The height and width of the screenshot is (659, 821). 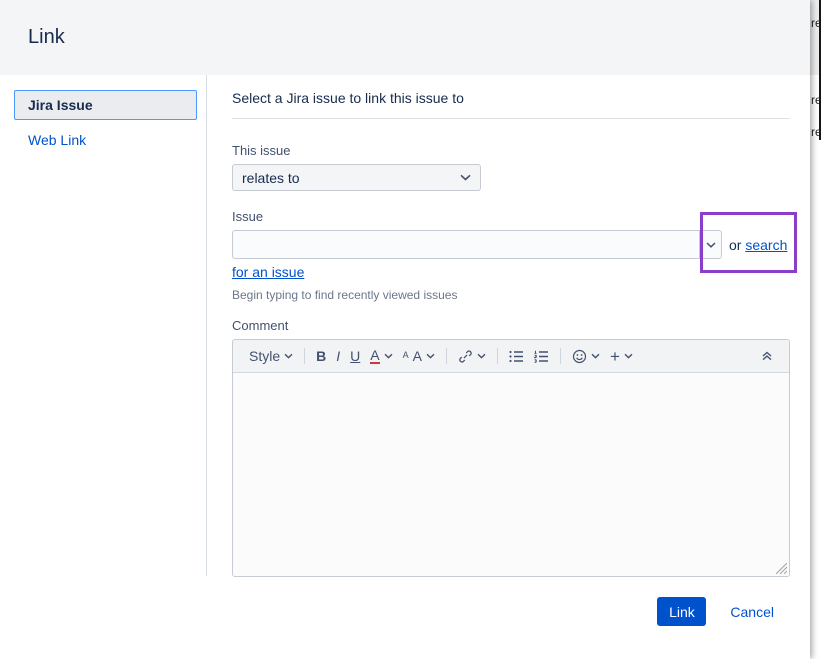 What do you see at coordinates (355, 356) in the screenshot?
I see `underline-button: U` at bounding box center [355, 356].